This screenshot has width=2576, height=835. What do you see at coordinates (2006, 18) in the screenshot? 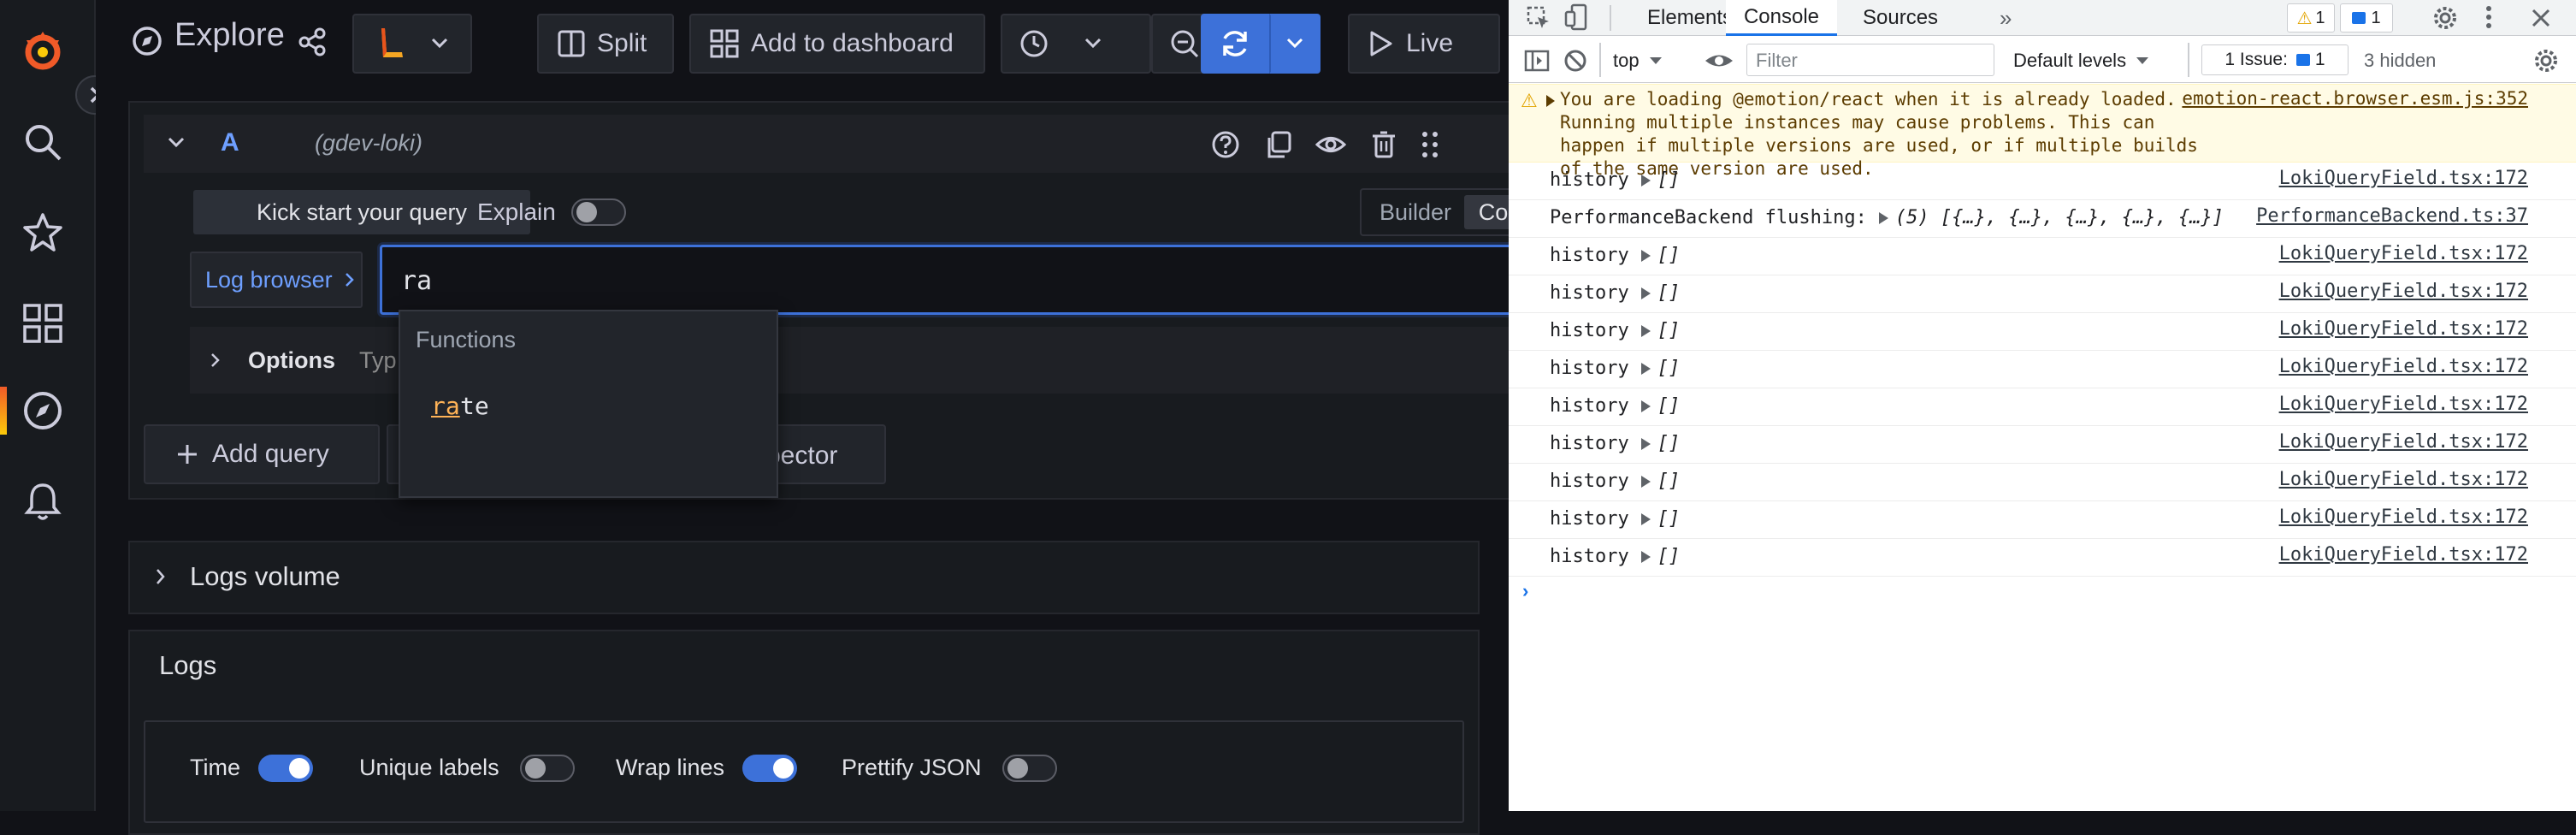
I see `more-tabs-button: »` at bounding box center [2006, 18].